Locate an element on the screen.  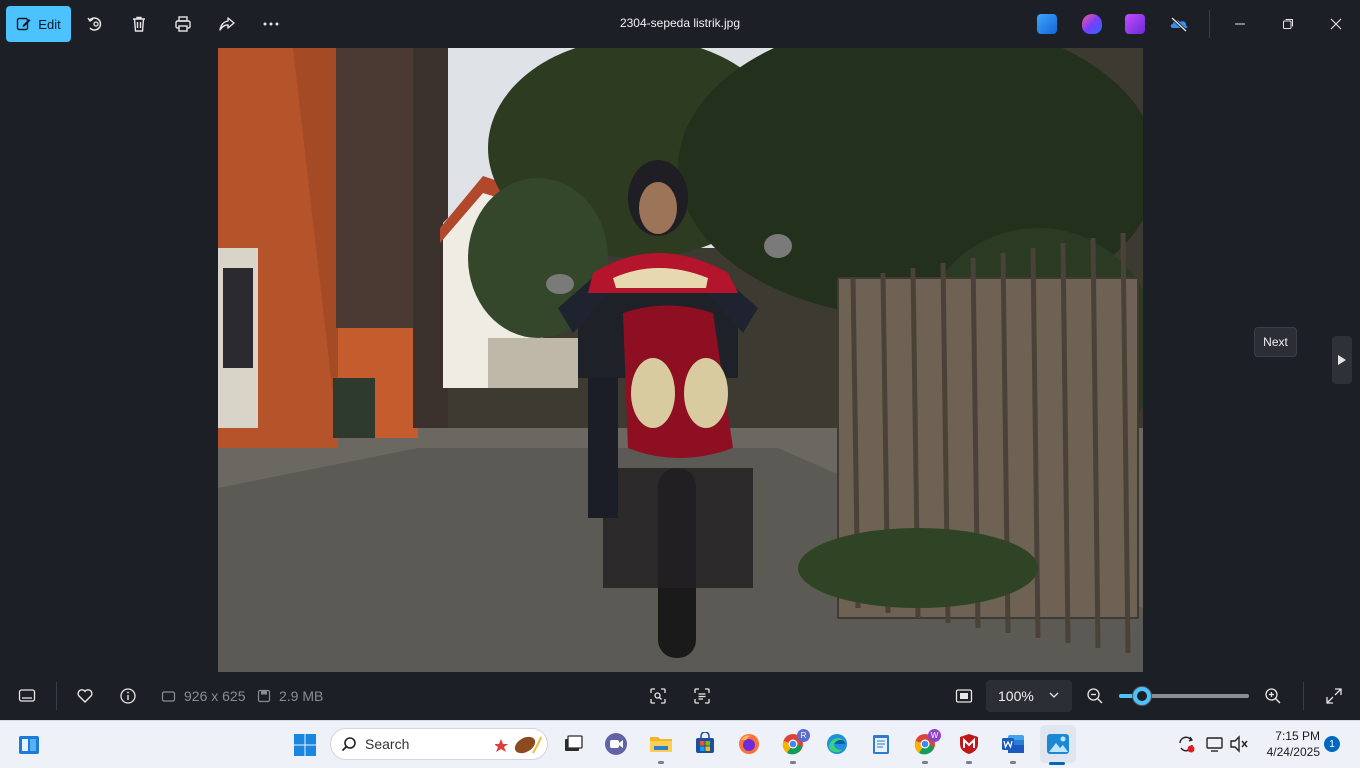
photos-icon is located at coordinates (1058, 744).